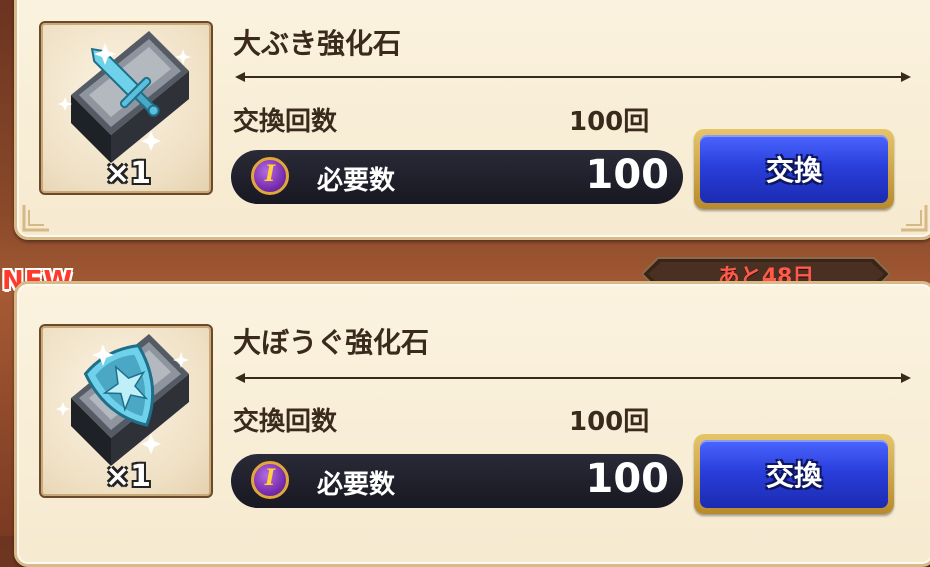  Describe the element at coordinates (331, 342) in the screenshot. I see `item-name: 大ぼうぐ強化石` at that location.